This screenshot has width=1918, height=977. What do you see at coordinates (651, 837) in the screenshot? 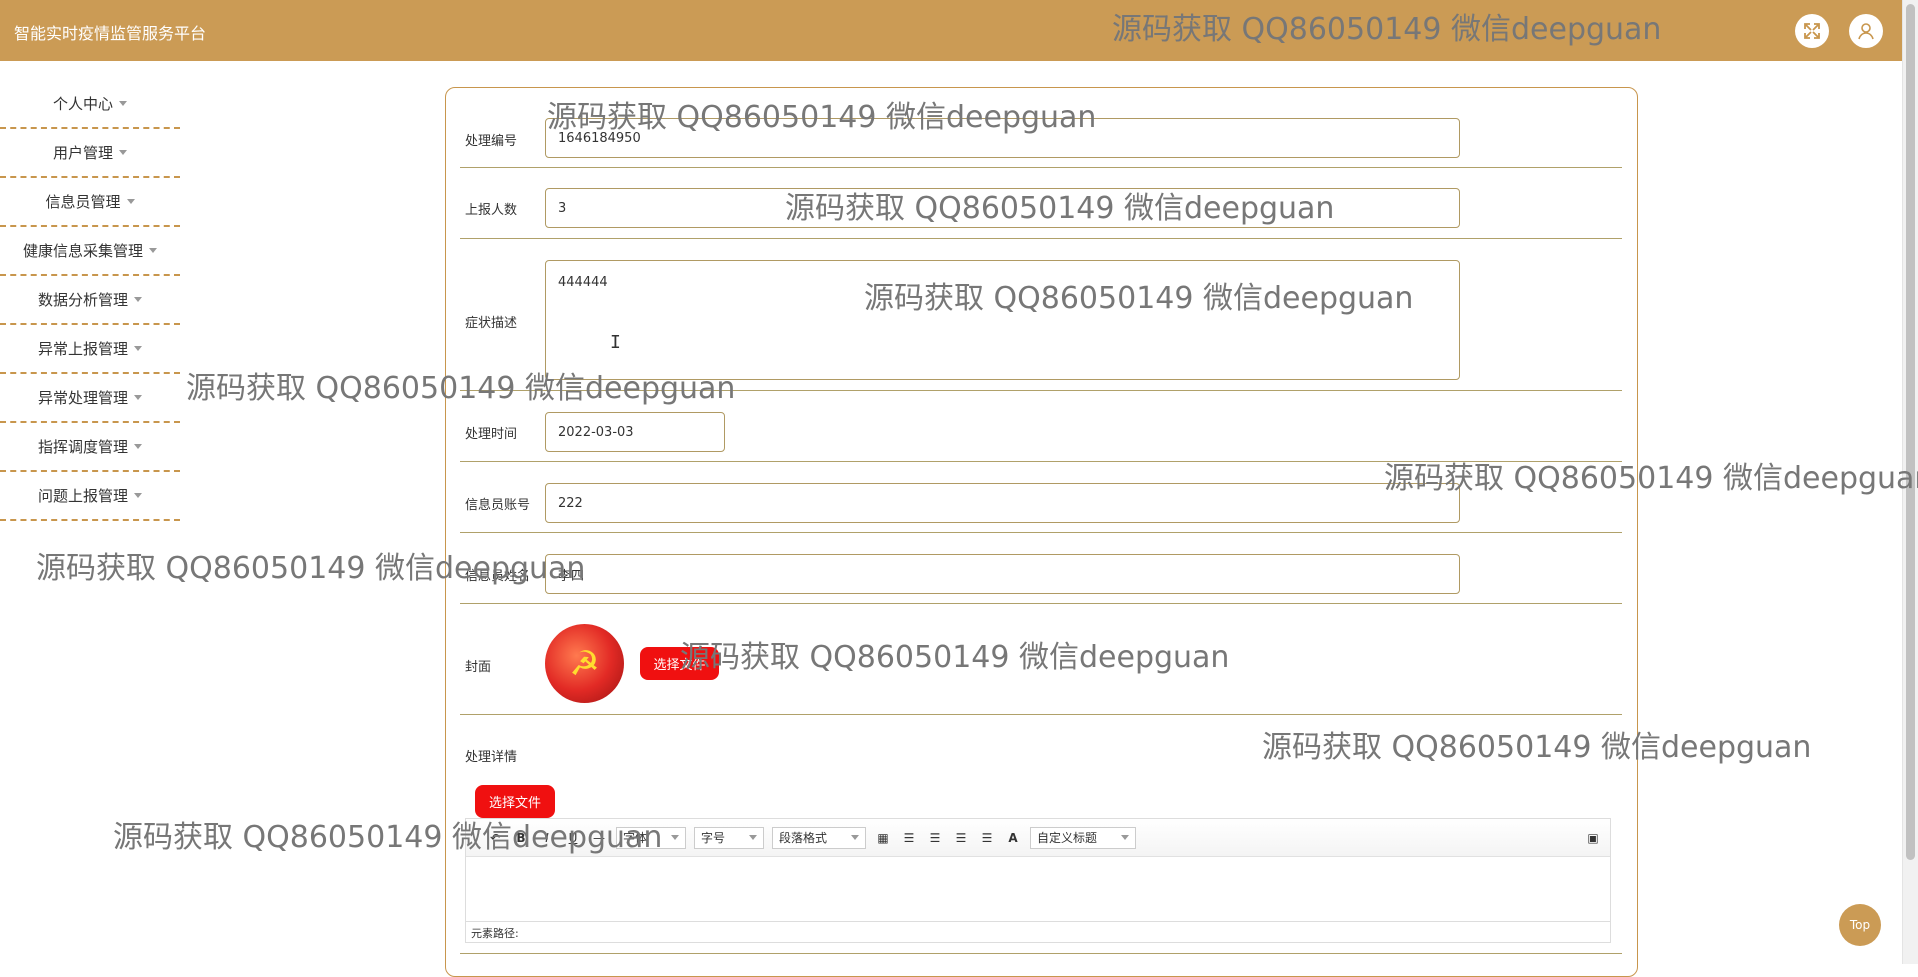
I see `font-family-select: 字体` at bounding box center [651, 837].